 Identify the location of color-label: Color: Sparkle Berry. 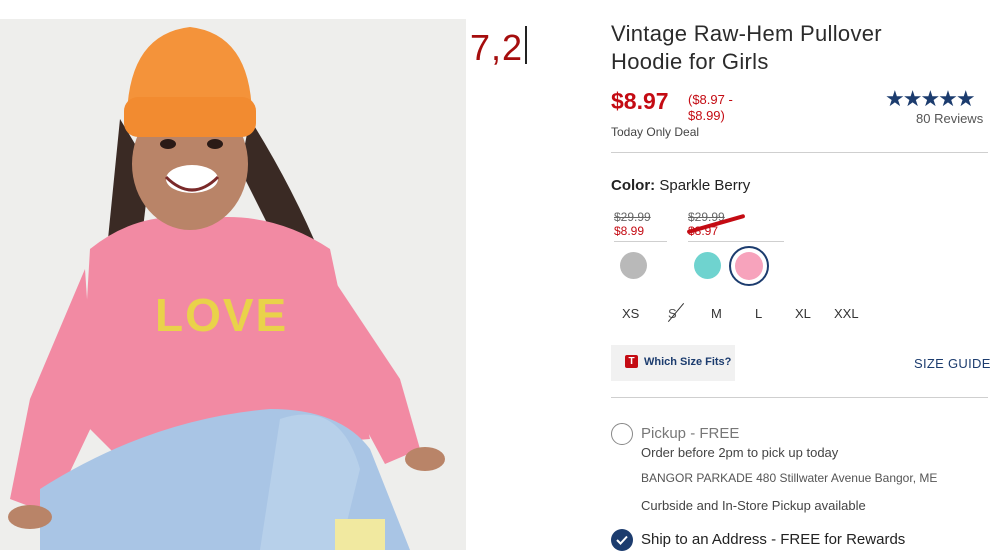
(680, 185).